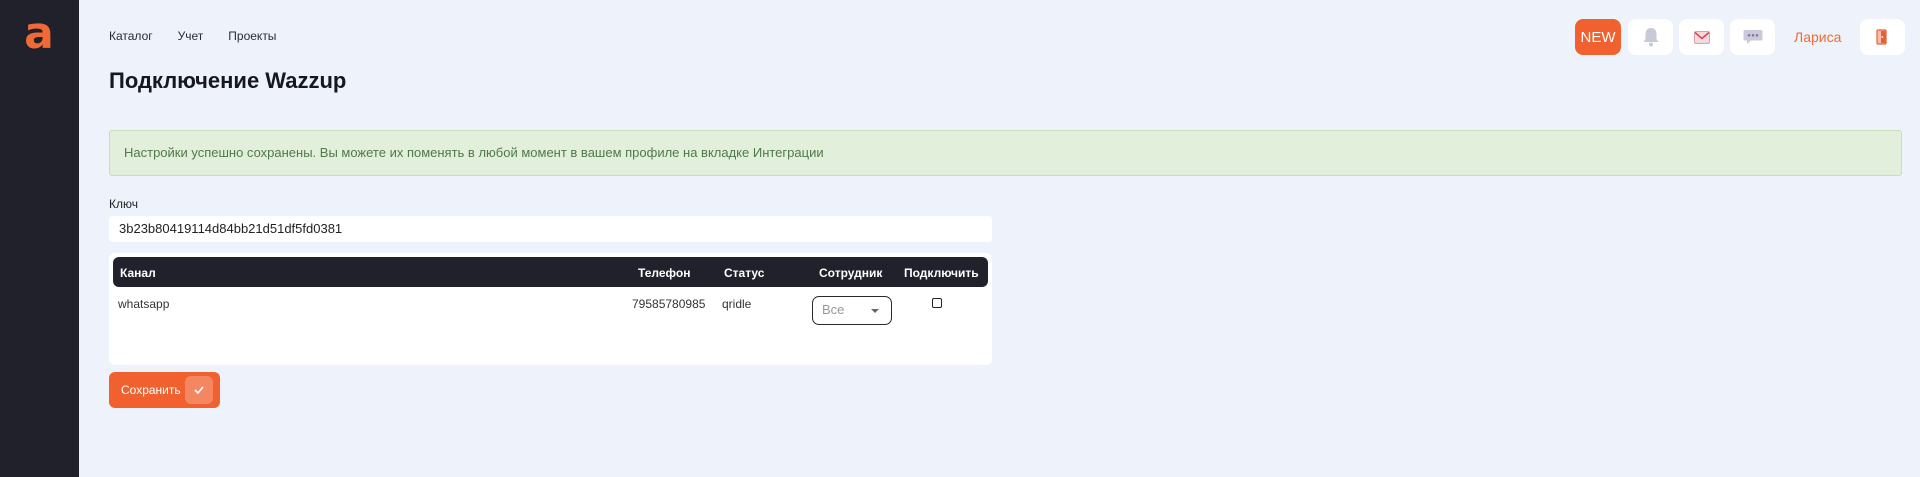 Image resolution: width=1920 pixels, height=477 pixels. What do you see at coordinates (138, 273) in the screenshot?
I see `column-header-channel: Канал` at bounding box center [138, 273].